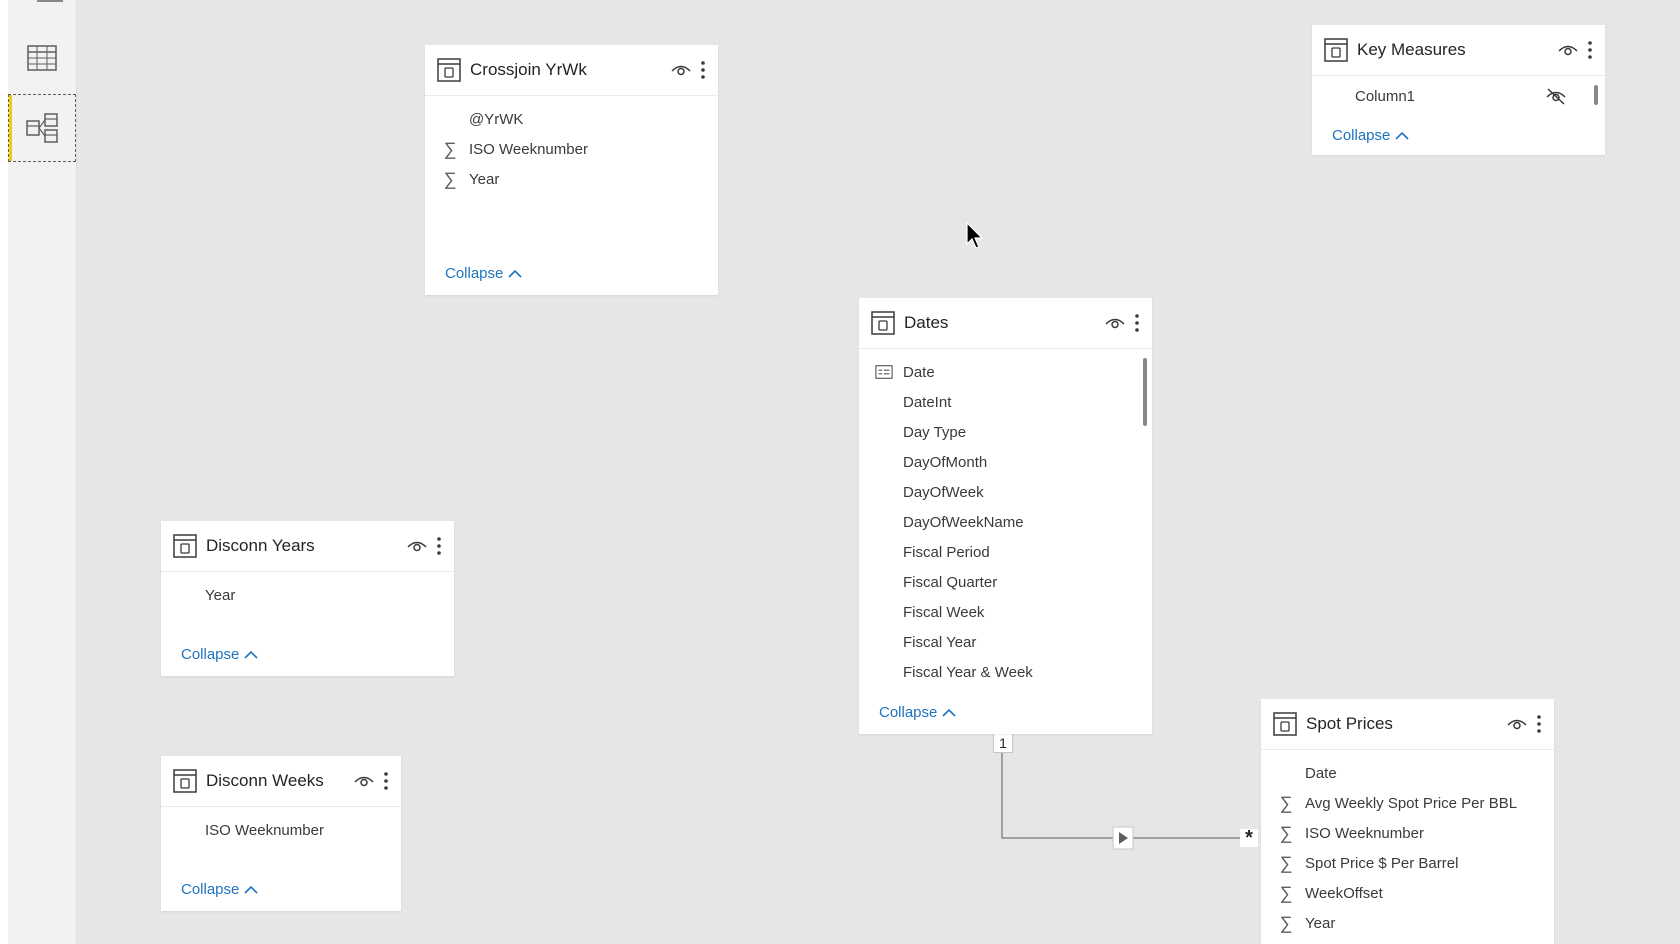 This screenshot has width=1680, height=944. Describe the element at coordinates (884, 372) in the screenshot. I see `date-key-icon` at that location.